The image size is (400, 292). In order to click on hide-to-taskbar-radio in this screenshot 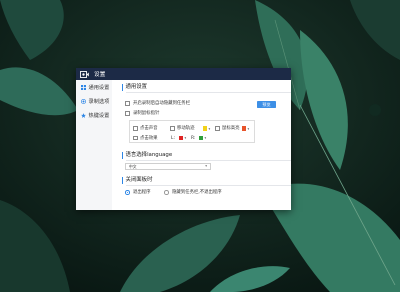, I will do `click(166, 192)`.